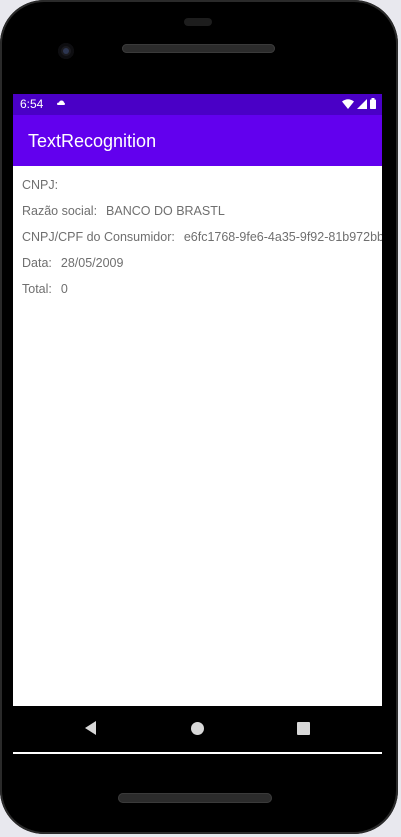  I want to click on status-icons, so click(359, 105).